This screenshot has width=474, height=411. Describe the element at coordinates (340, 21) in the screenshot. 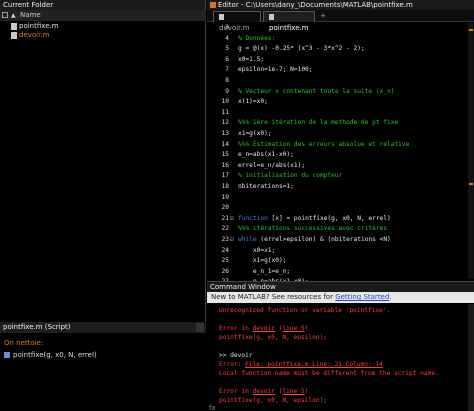

I see `editor-tab-bar: devoir.m pointfixe.m +` at that location.